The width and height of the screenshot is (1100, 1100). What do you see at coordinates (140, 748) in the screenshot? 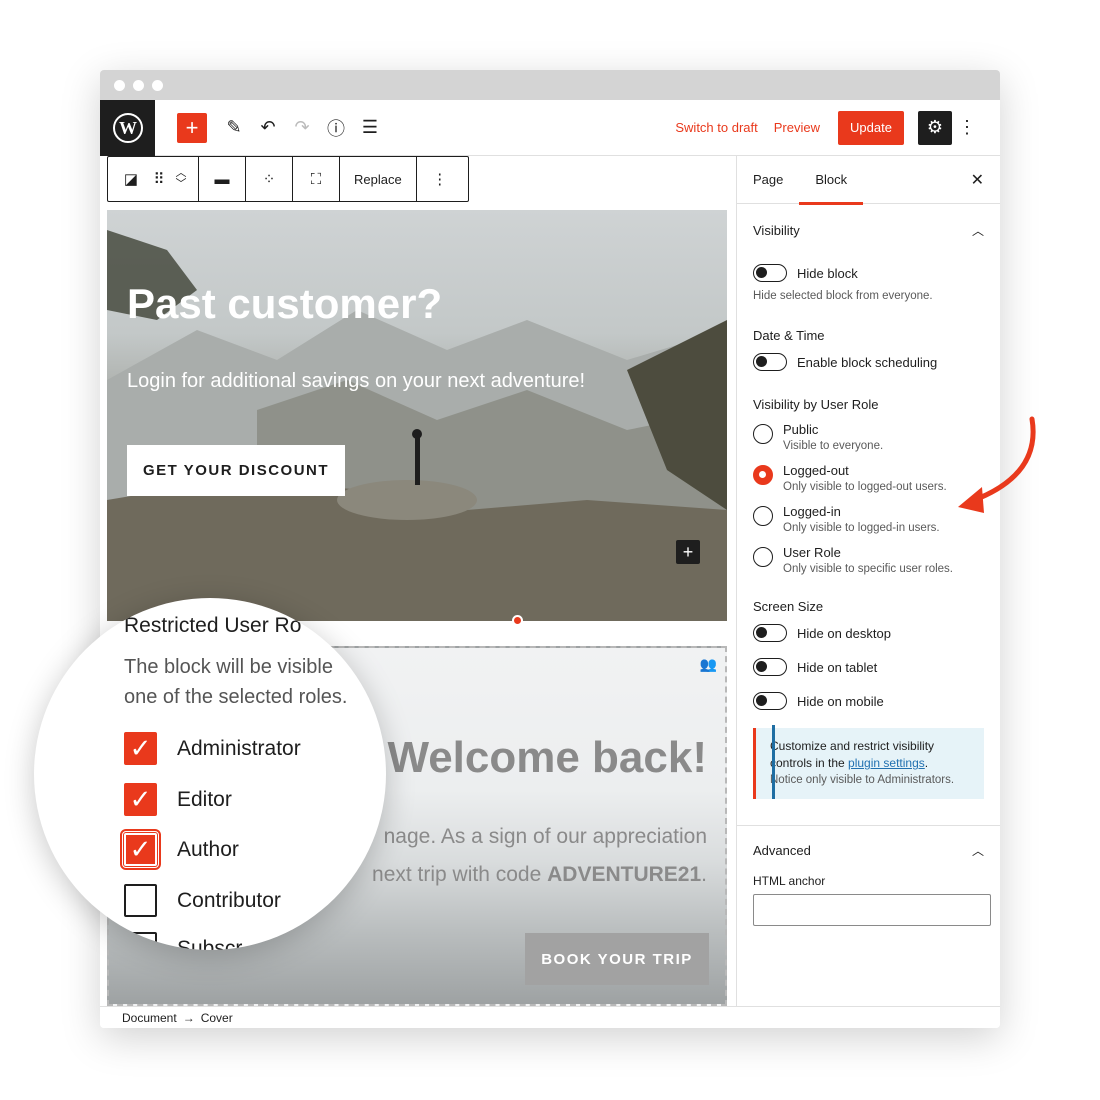
I see `checkbox-administrator: ✓` at bounding box center [140, 748].